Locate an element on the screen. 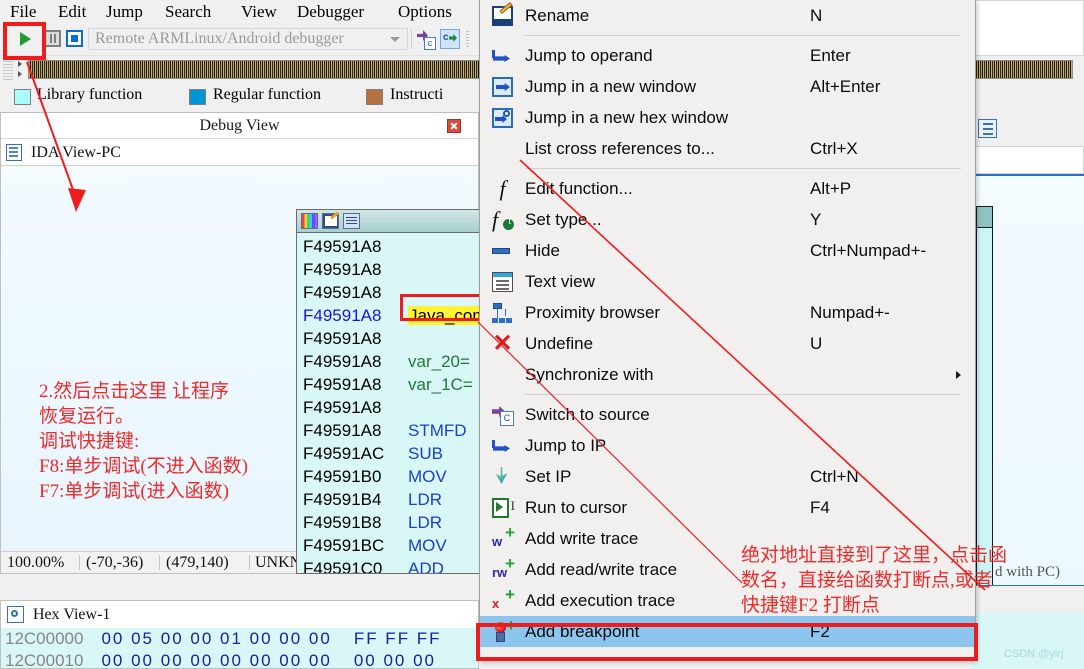 The width and height of the screenshot is (1084, 669). switch-to-code-icon is located at coordinates (450, 39).